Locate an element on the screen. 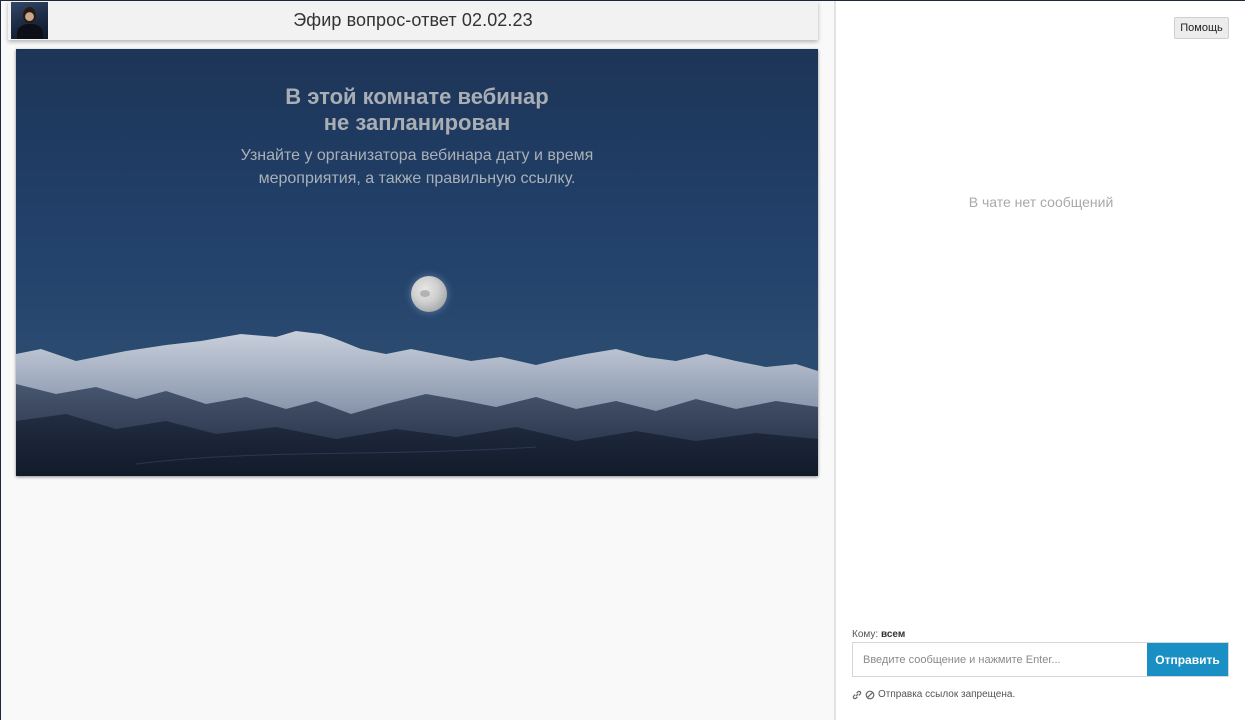 The height and width of the screenshot is (720, 1245). recipient-selector: Кому: всем is located at coordinates (878, 634).